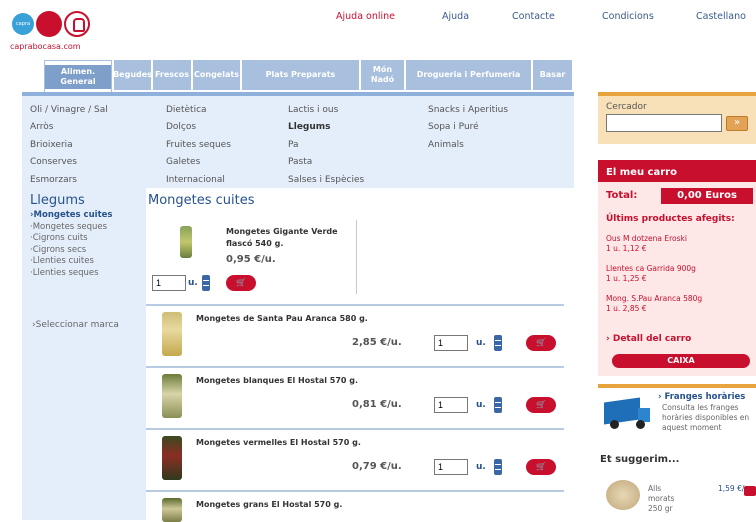 The image size is (756, 522). I want to click on subnav-item: Pa, so click(326, 145).